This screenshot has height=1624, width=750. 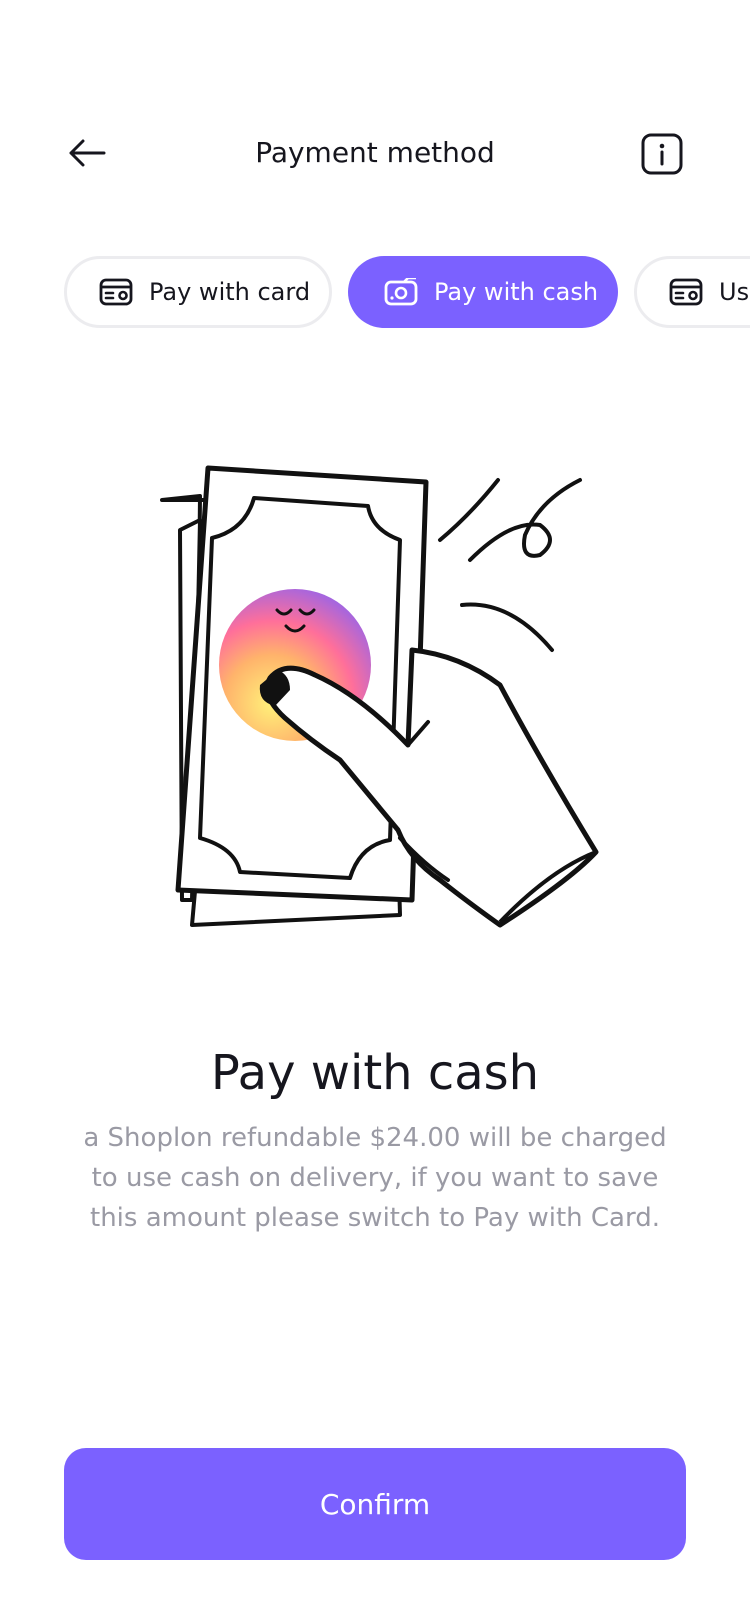 I want to click on info-button, so click(x=662, y=154).